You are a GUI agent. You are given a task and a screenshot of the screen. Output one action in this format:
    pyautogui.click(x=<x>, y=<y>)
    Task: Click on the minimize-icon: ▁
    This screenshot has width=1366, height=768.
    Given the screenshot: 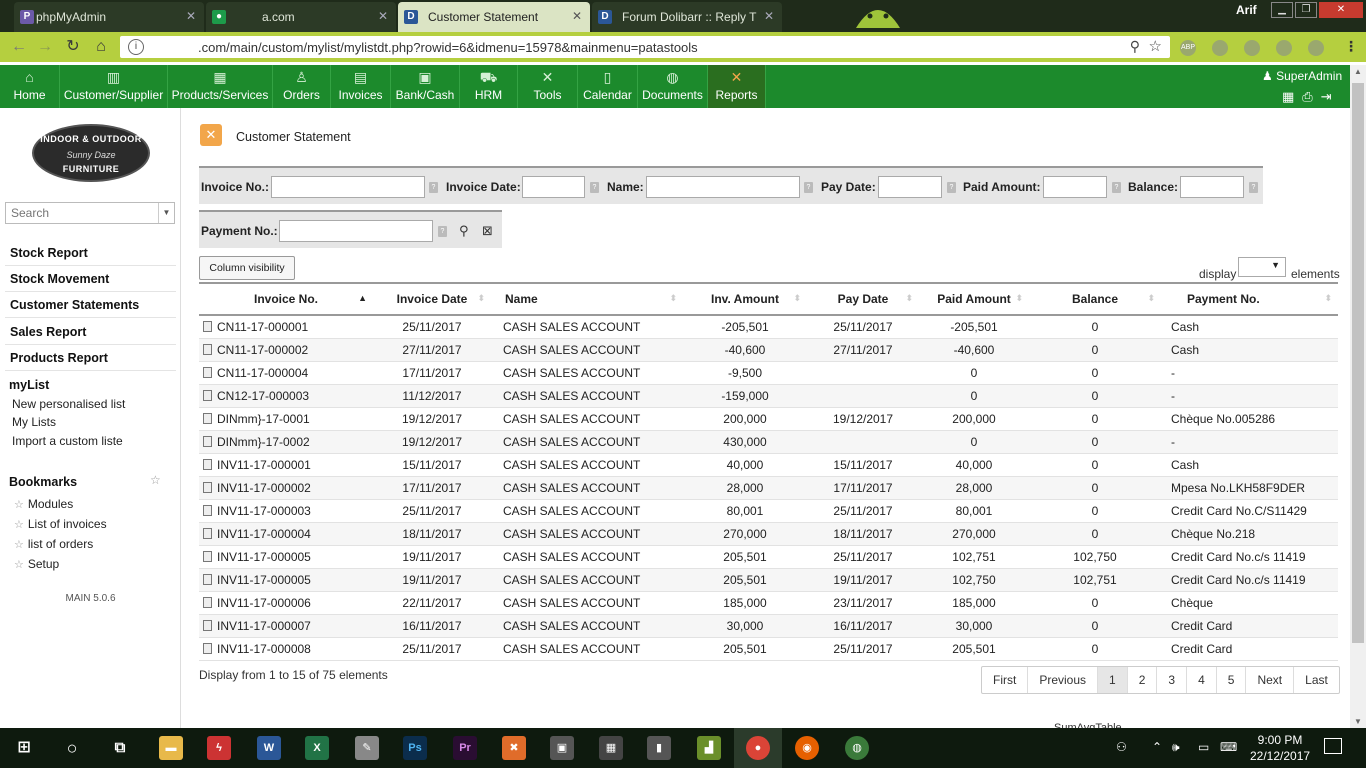 What is the action you would take?
    pyautogui.click(x=1282, y=10)
    